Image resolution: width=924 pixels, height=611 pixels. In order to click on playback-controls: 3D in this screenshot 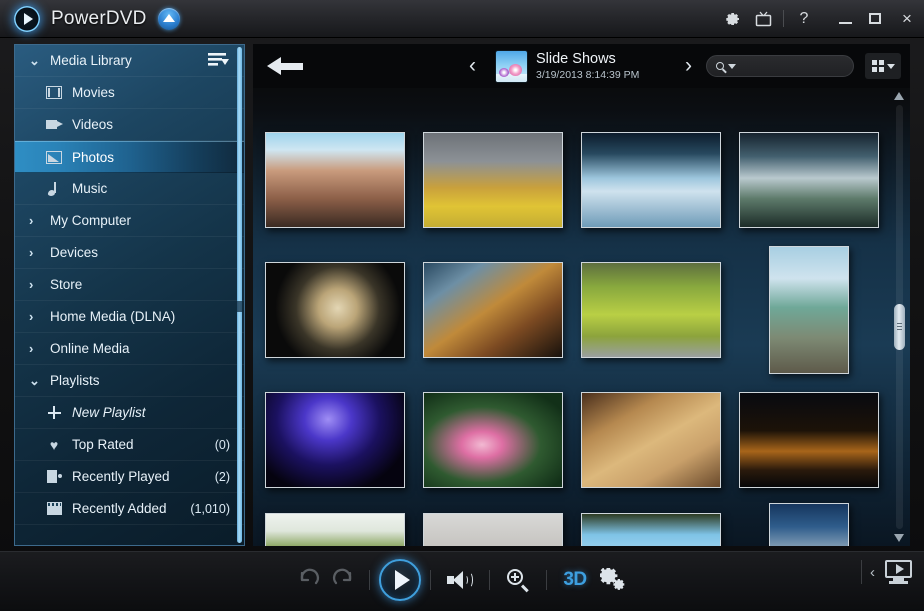, I will do `click(462, 580)`.